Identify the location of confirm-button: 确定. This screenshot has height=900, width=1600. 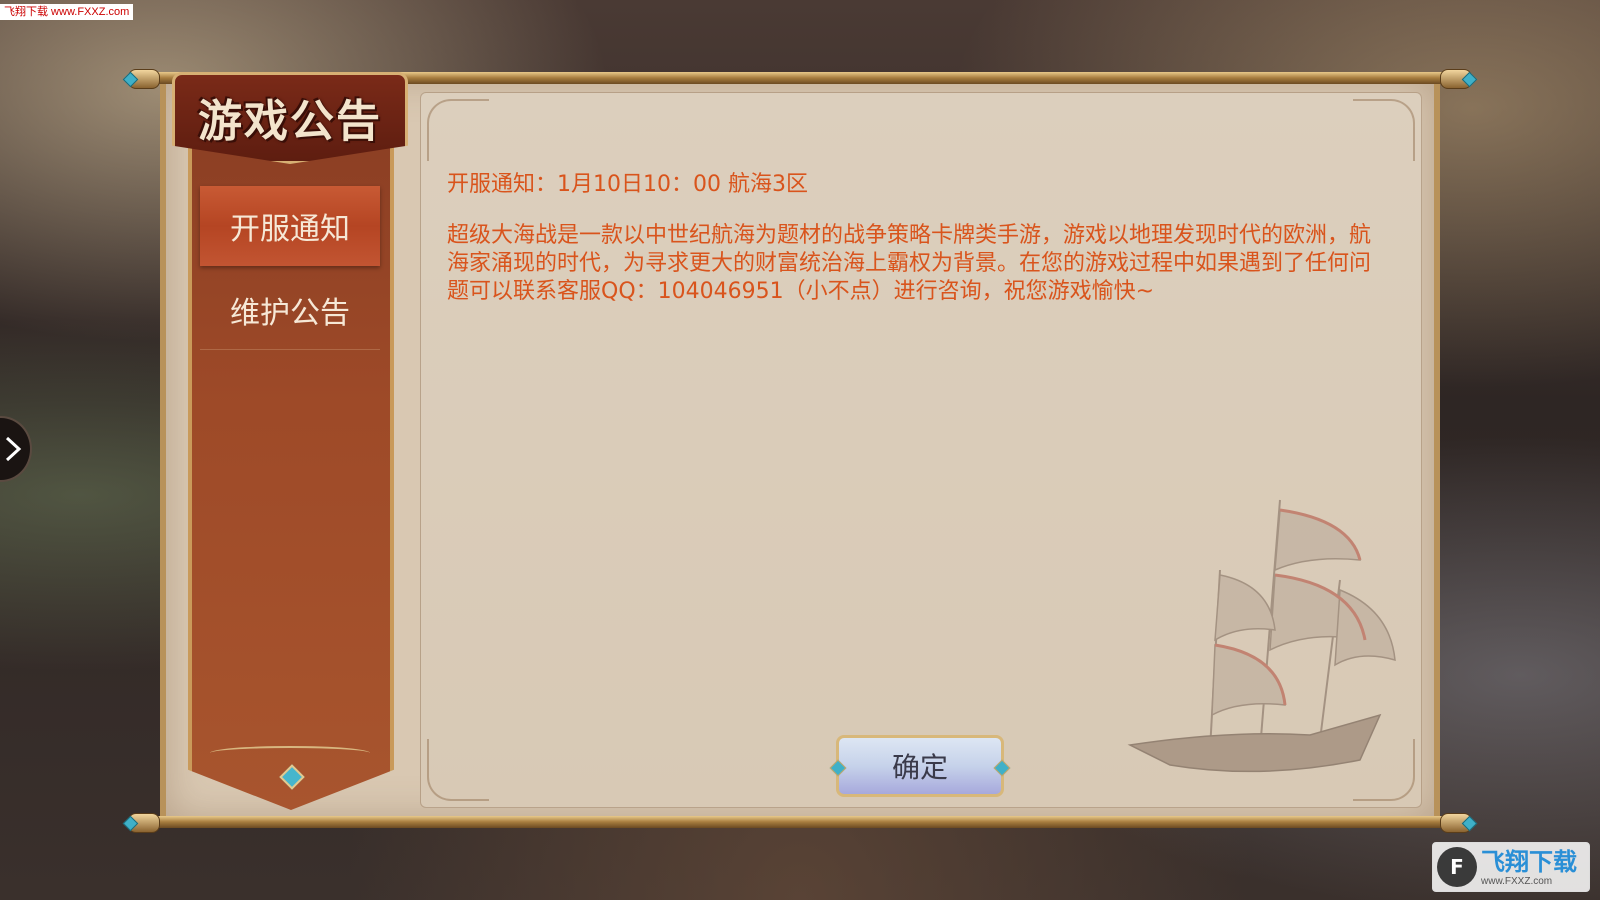
(920, 766).